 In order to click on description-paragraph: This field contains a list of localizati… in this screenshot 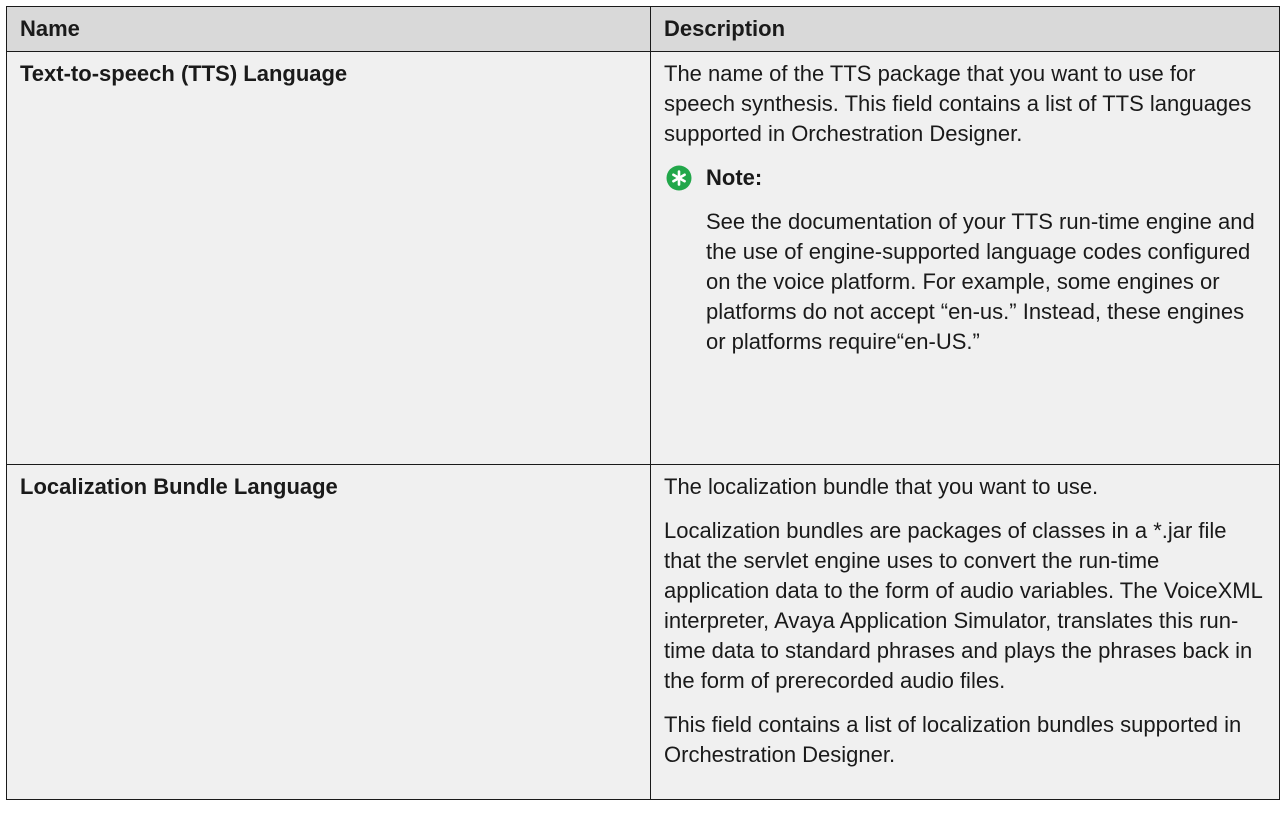, I will do `click(953, 739)`.